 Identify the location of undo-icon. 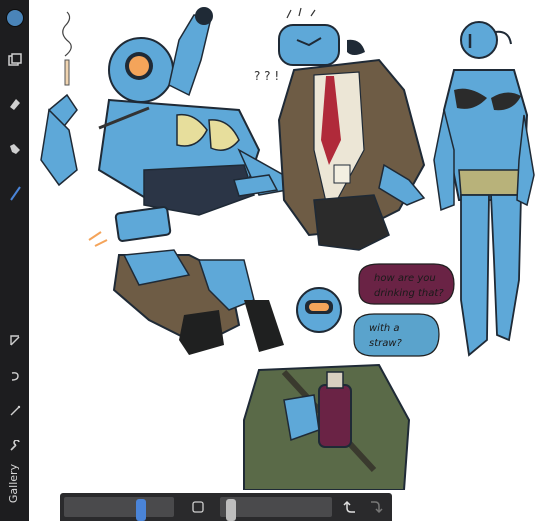
(349, 506).